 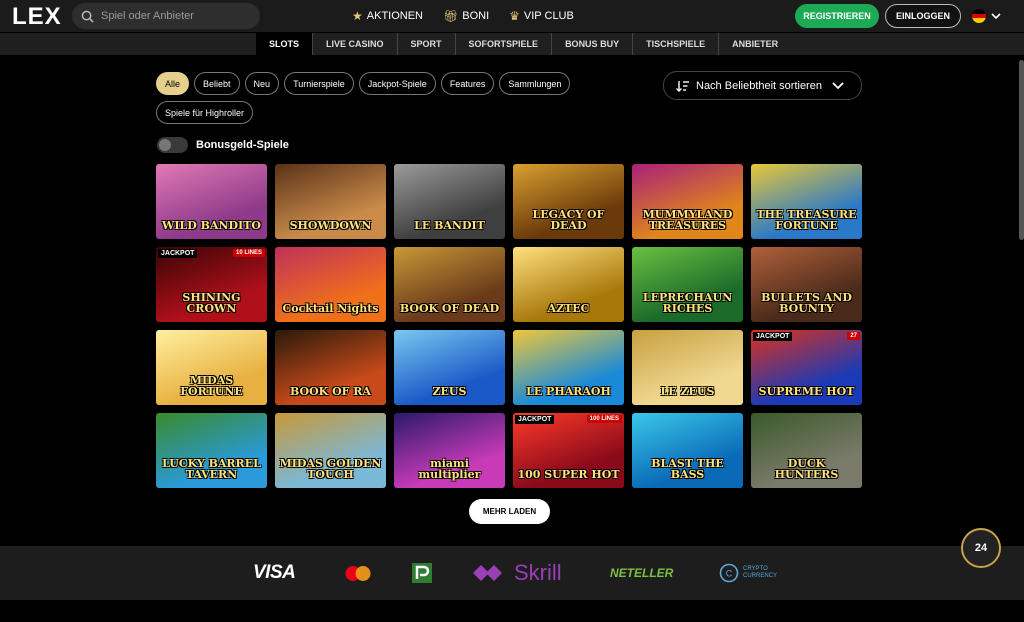 I want to click on tab-anbieter: ANBIETER, so click(x=755, y=44).